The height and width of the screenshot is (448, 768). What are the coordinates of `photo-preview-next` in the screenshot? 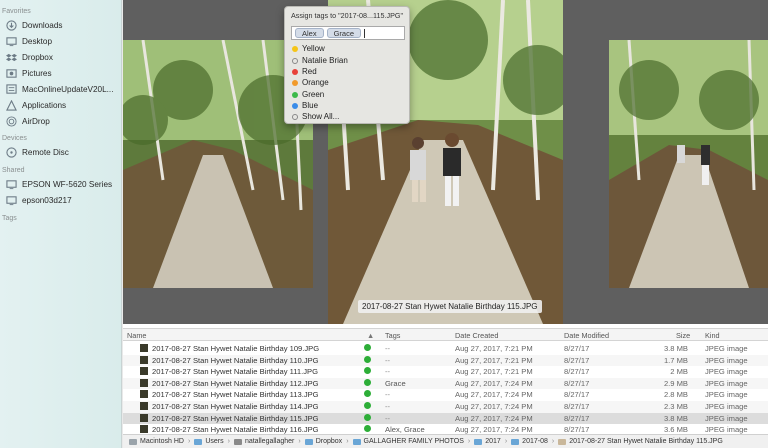 It's located at (688, 164).